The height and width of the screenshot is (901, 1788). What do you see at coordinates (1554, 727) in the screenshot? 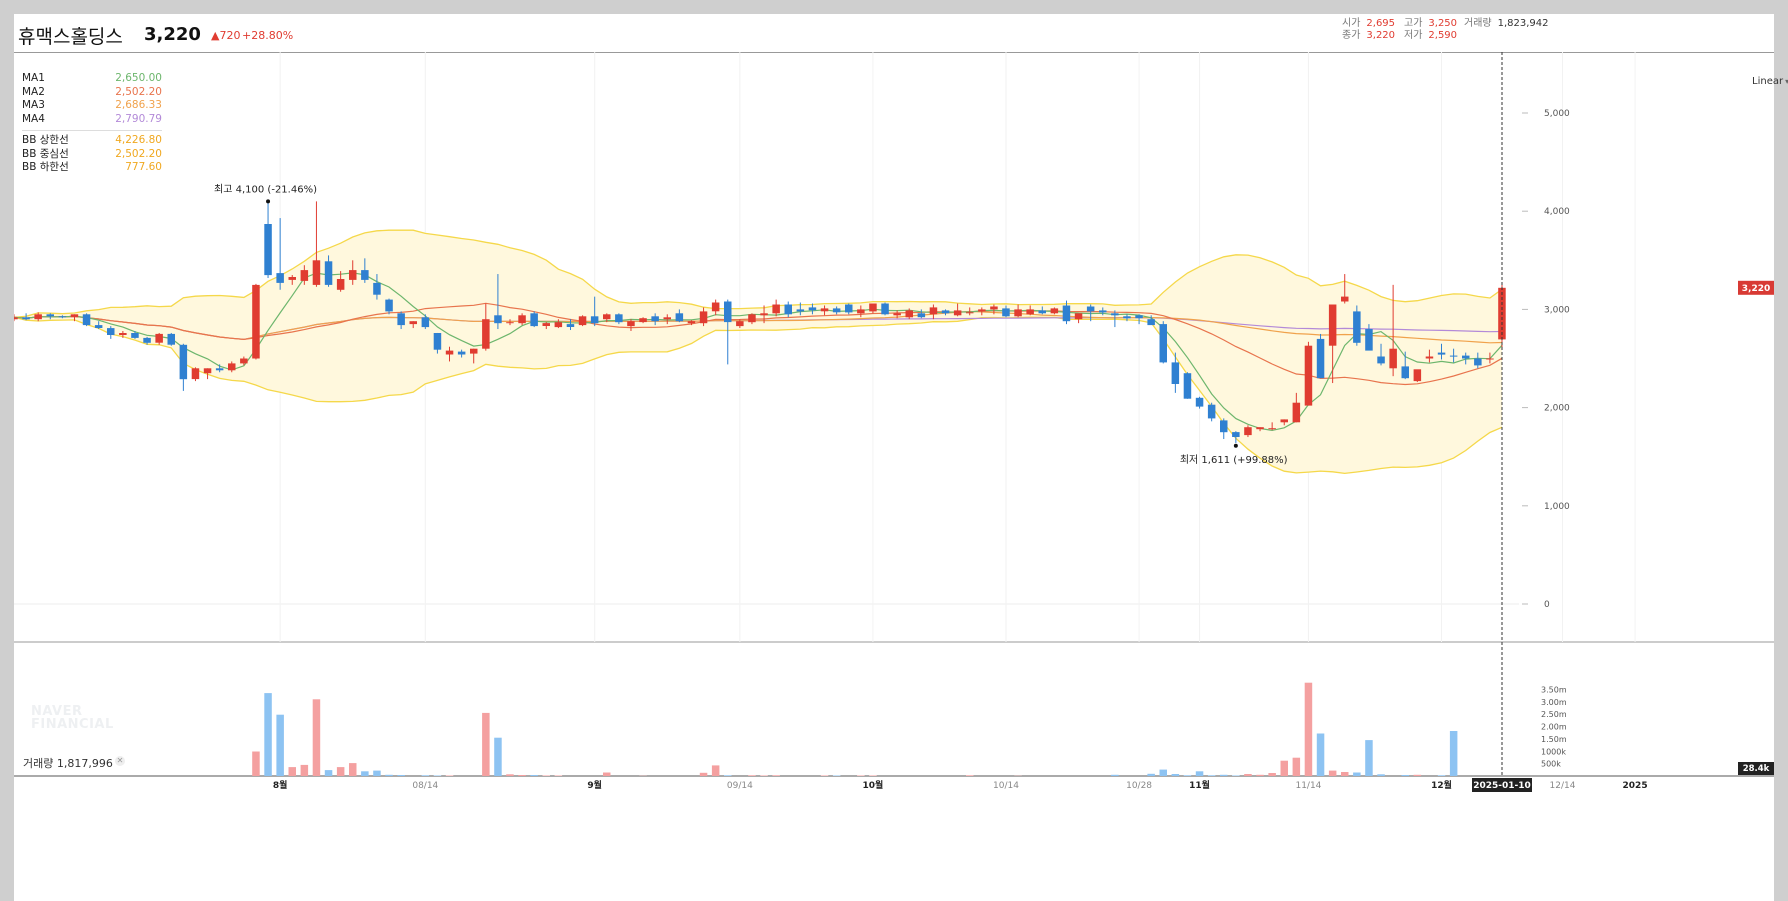
I see `volume-tick-label: 2.00m` at bounding box center [1554, 727].